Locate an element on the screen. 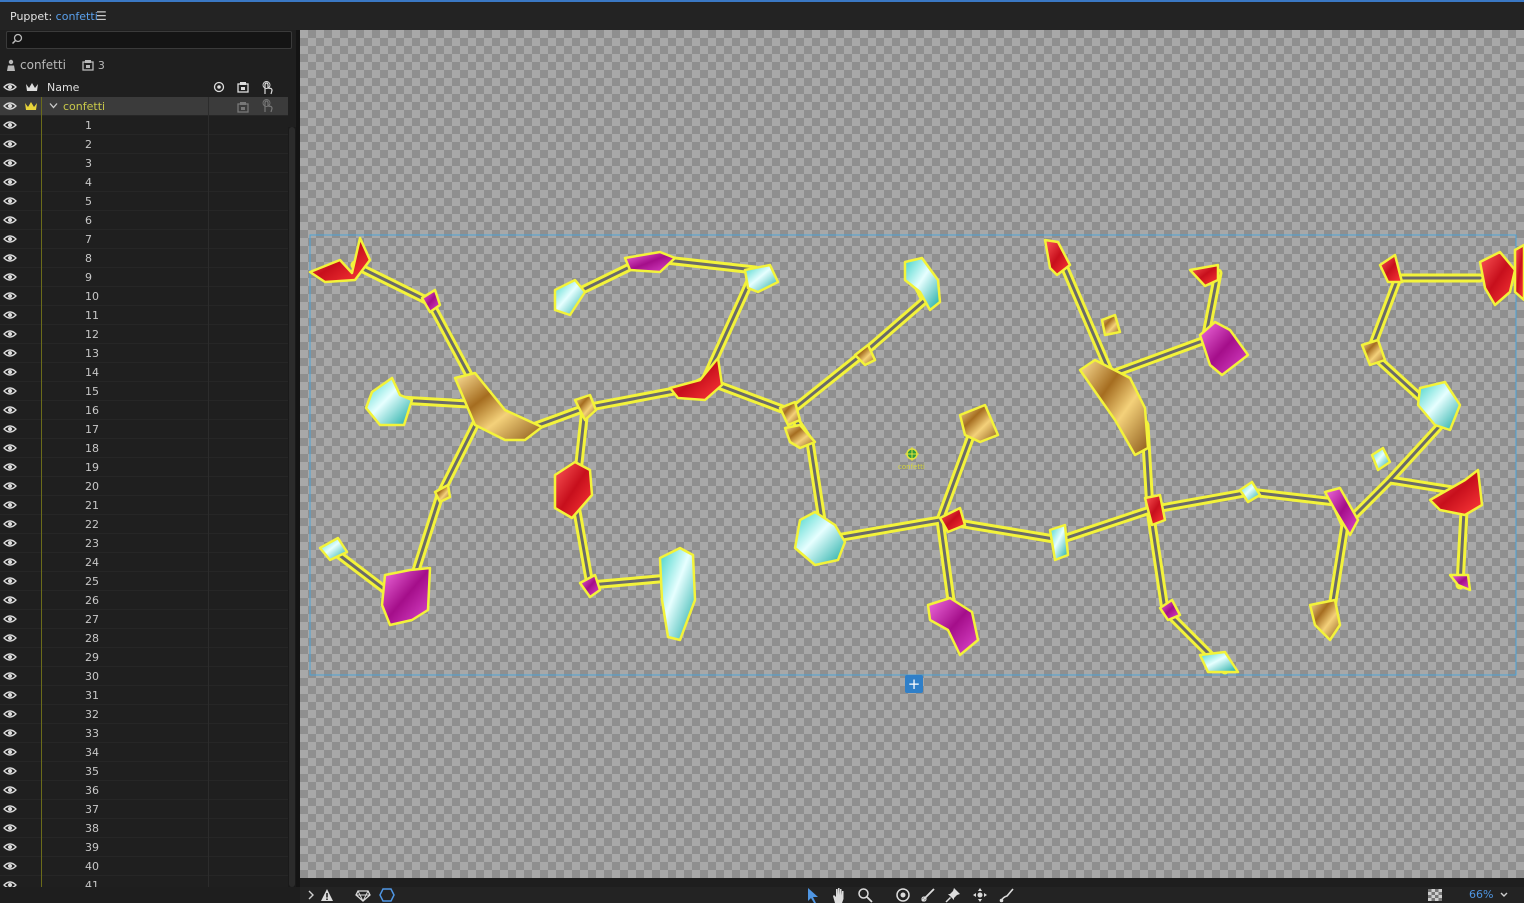 The height and width of the screenshot is (903, 1524). warning-icon is located at coordinates (327, 895).